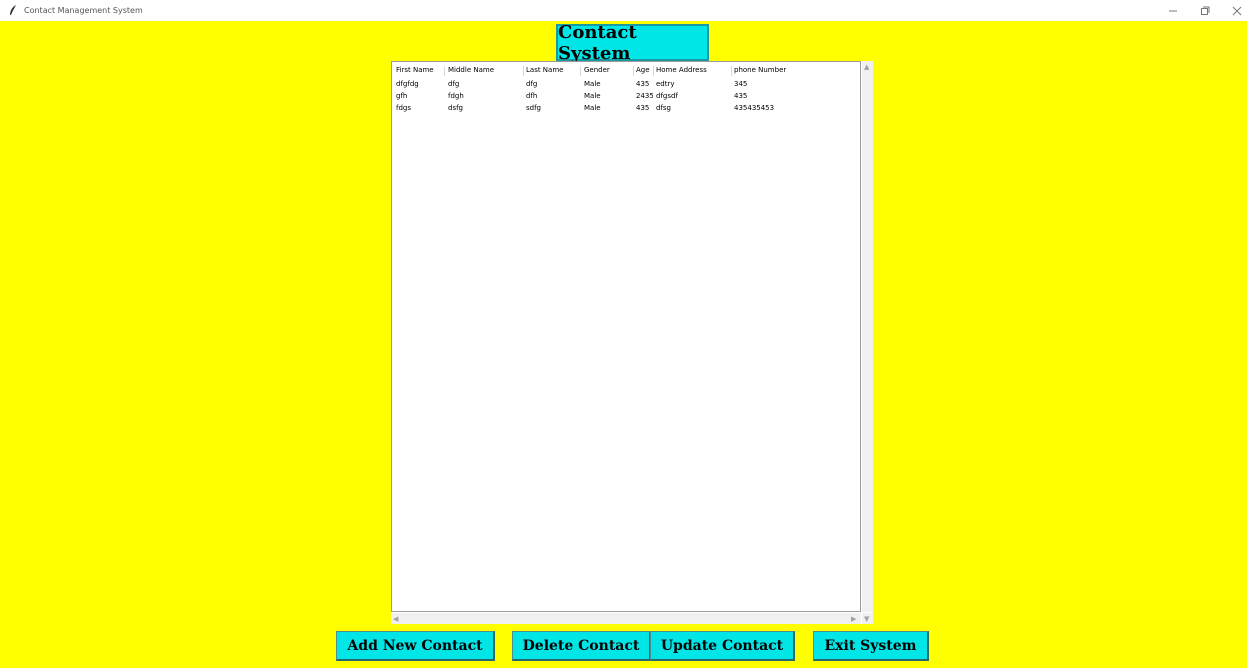 The height and width of the screenshot is (668, 1252). Describe the element at coordinates (722, 646) in the screenshot. I see `update-contact-button: Update Contact` at that location.